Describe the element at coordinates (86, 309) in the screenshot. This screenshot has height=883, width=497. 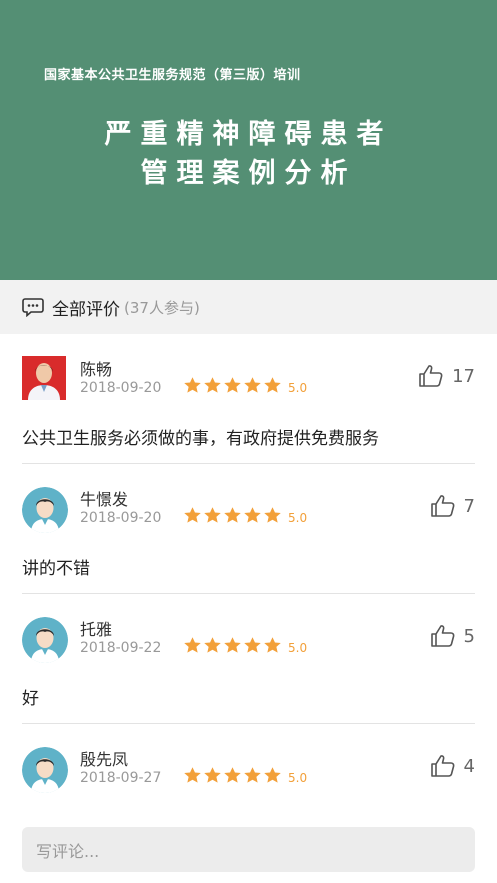
I see `section-title: 全部评价` at that location.